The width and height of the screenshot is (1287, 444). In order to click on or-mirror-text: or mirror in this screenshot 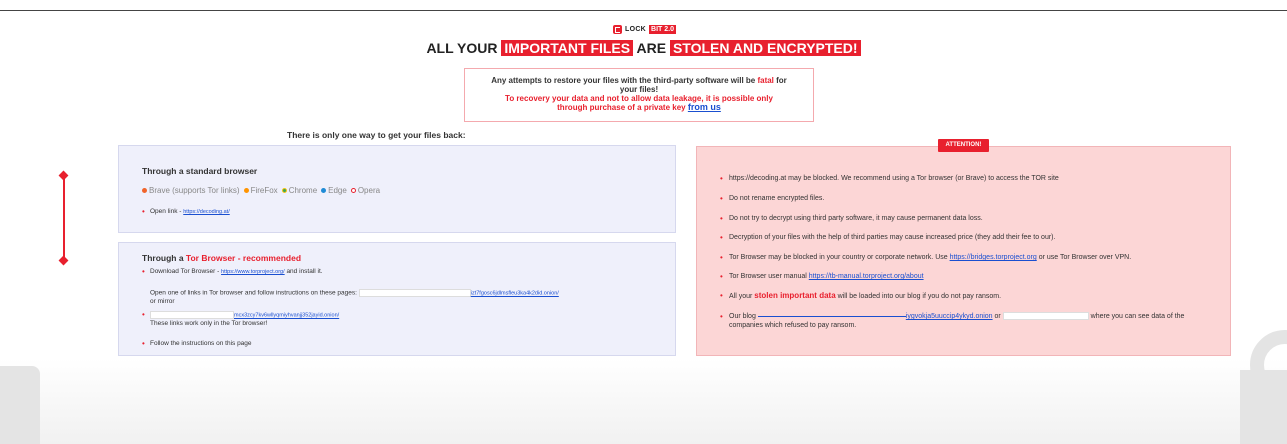, I will do `click(162, 301)`.